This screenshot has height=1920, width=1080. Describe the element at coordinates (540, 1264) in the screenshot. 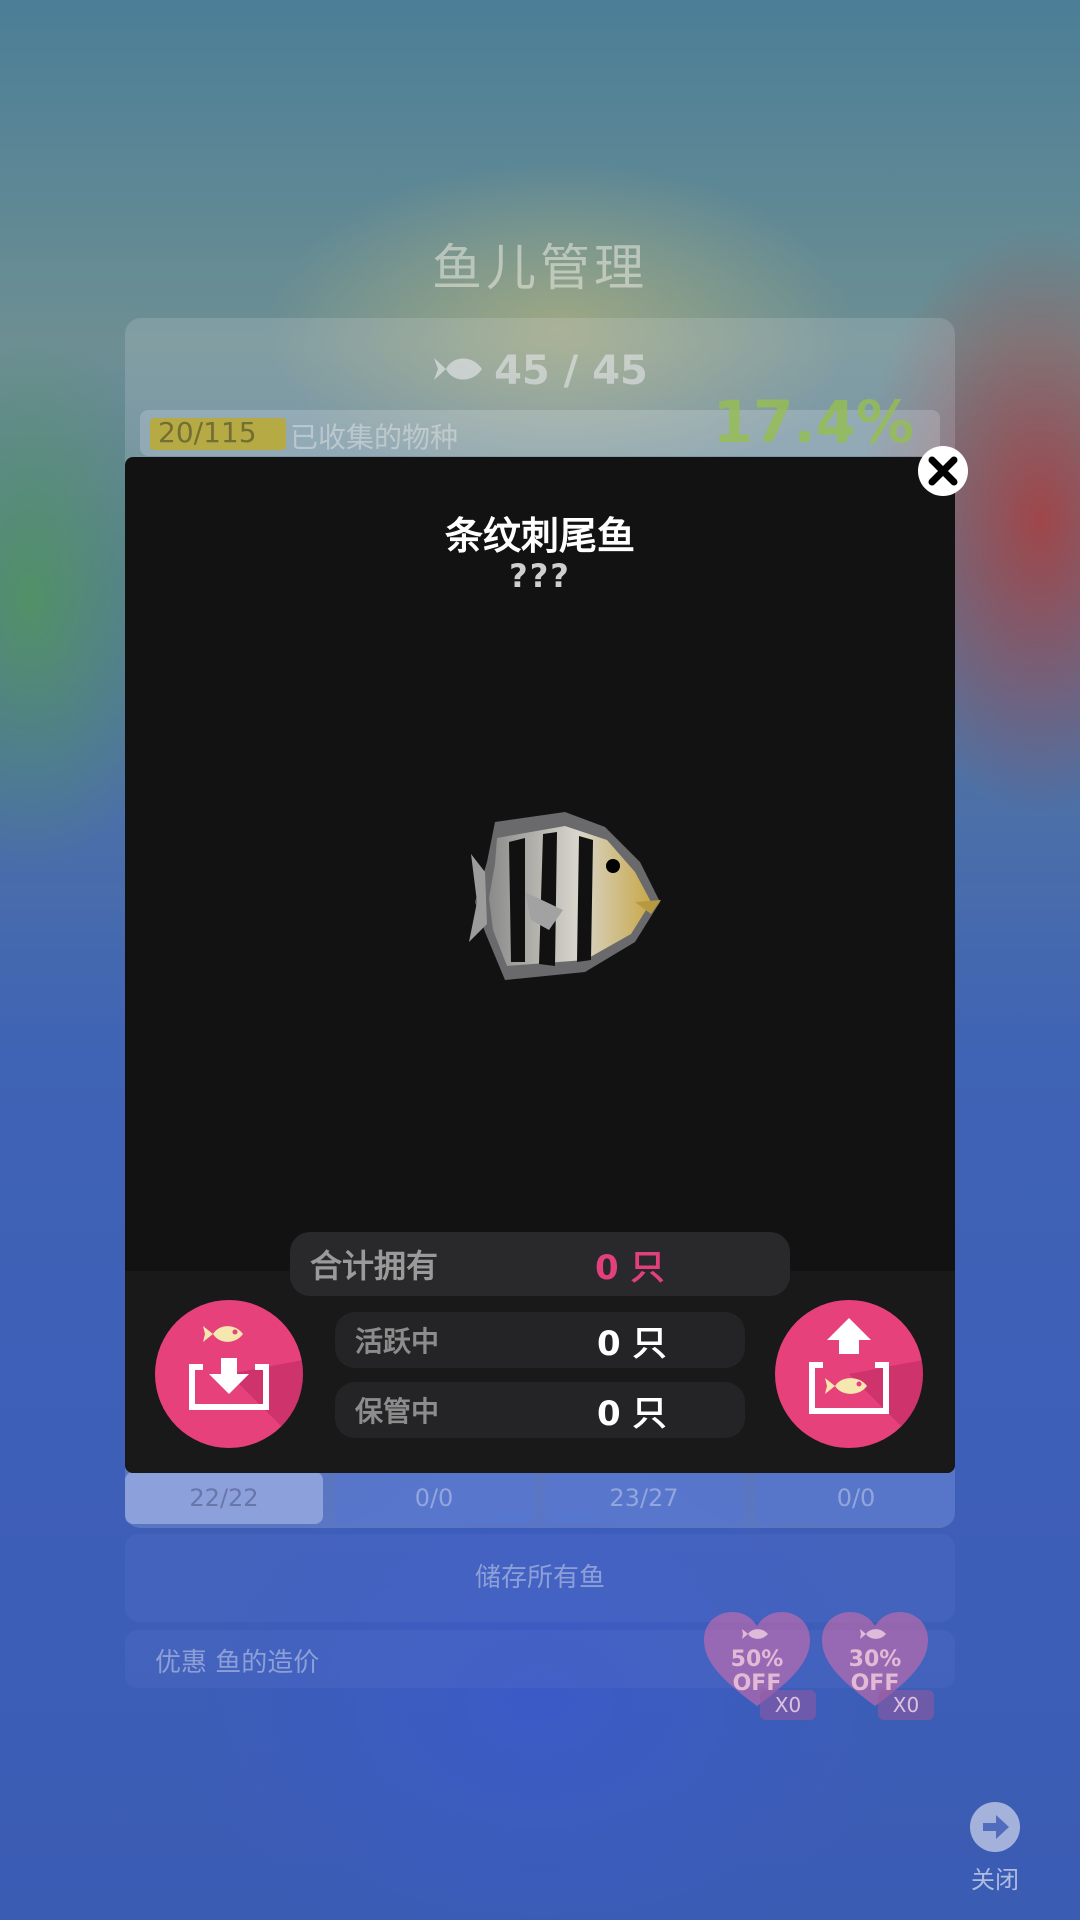

I see `total-owned-row: 合计拥有 0 只` at that location.